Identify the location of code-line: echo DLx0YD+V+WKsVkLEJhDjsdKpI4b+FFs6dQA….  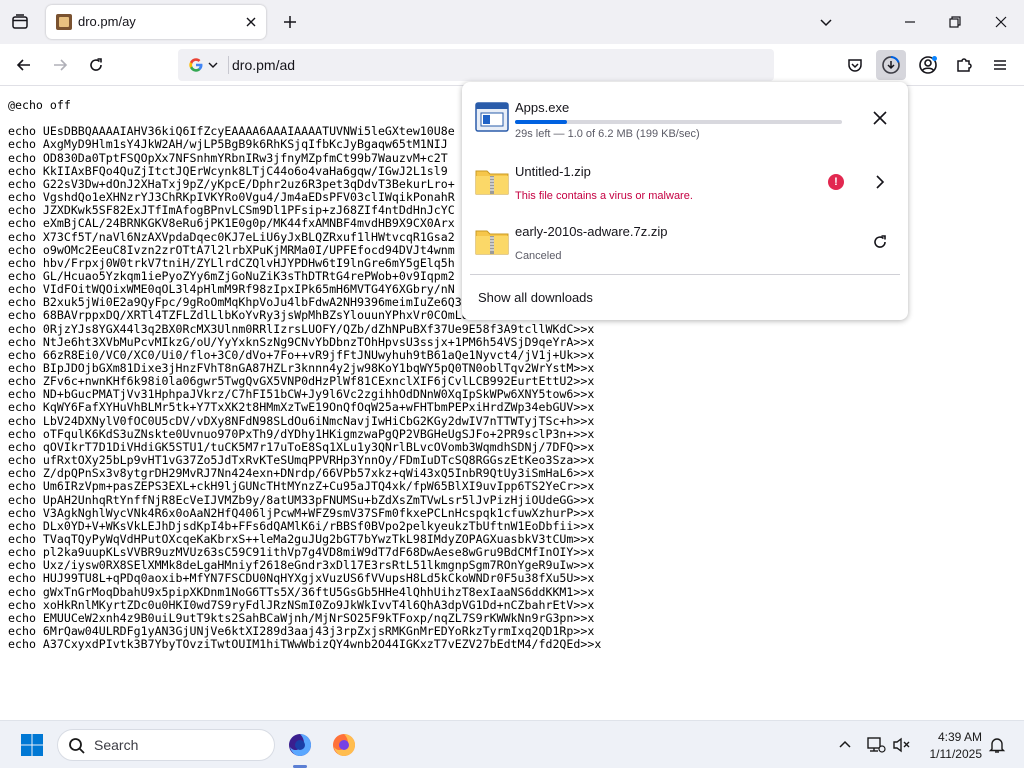
(301, 525).